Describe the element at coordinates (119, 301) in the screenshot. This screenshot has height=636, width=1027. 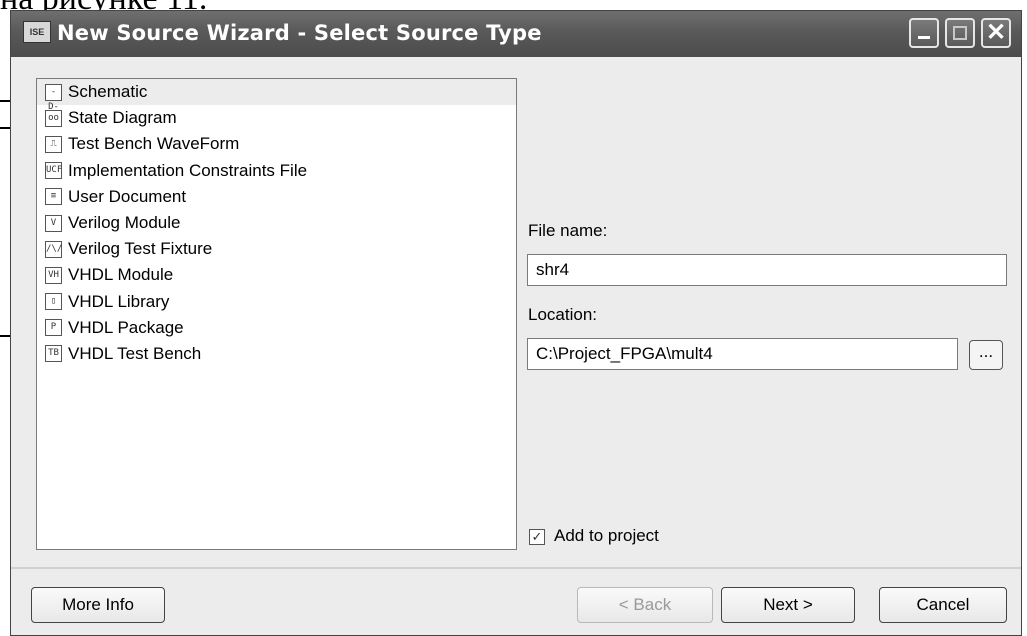
I see `list-item-label: VHDL Library` at that location.